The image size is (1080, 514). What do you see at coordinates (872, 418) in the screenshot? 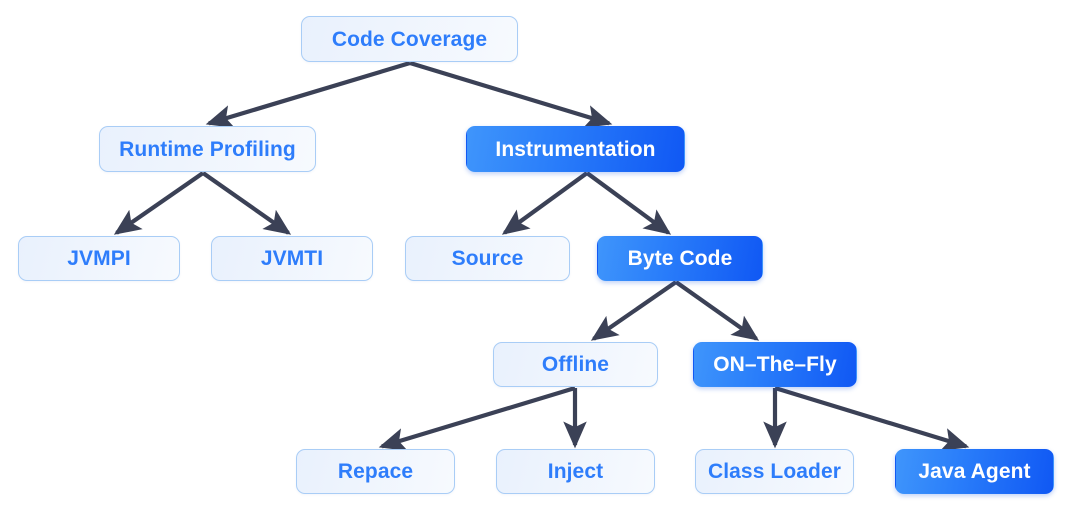
I see `edge-onthefly-javaagent` at bounding box center [872, 418].